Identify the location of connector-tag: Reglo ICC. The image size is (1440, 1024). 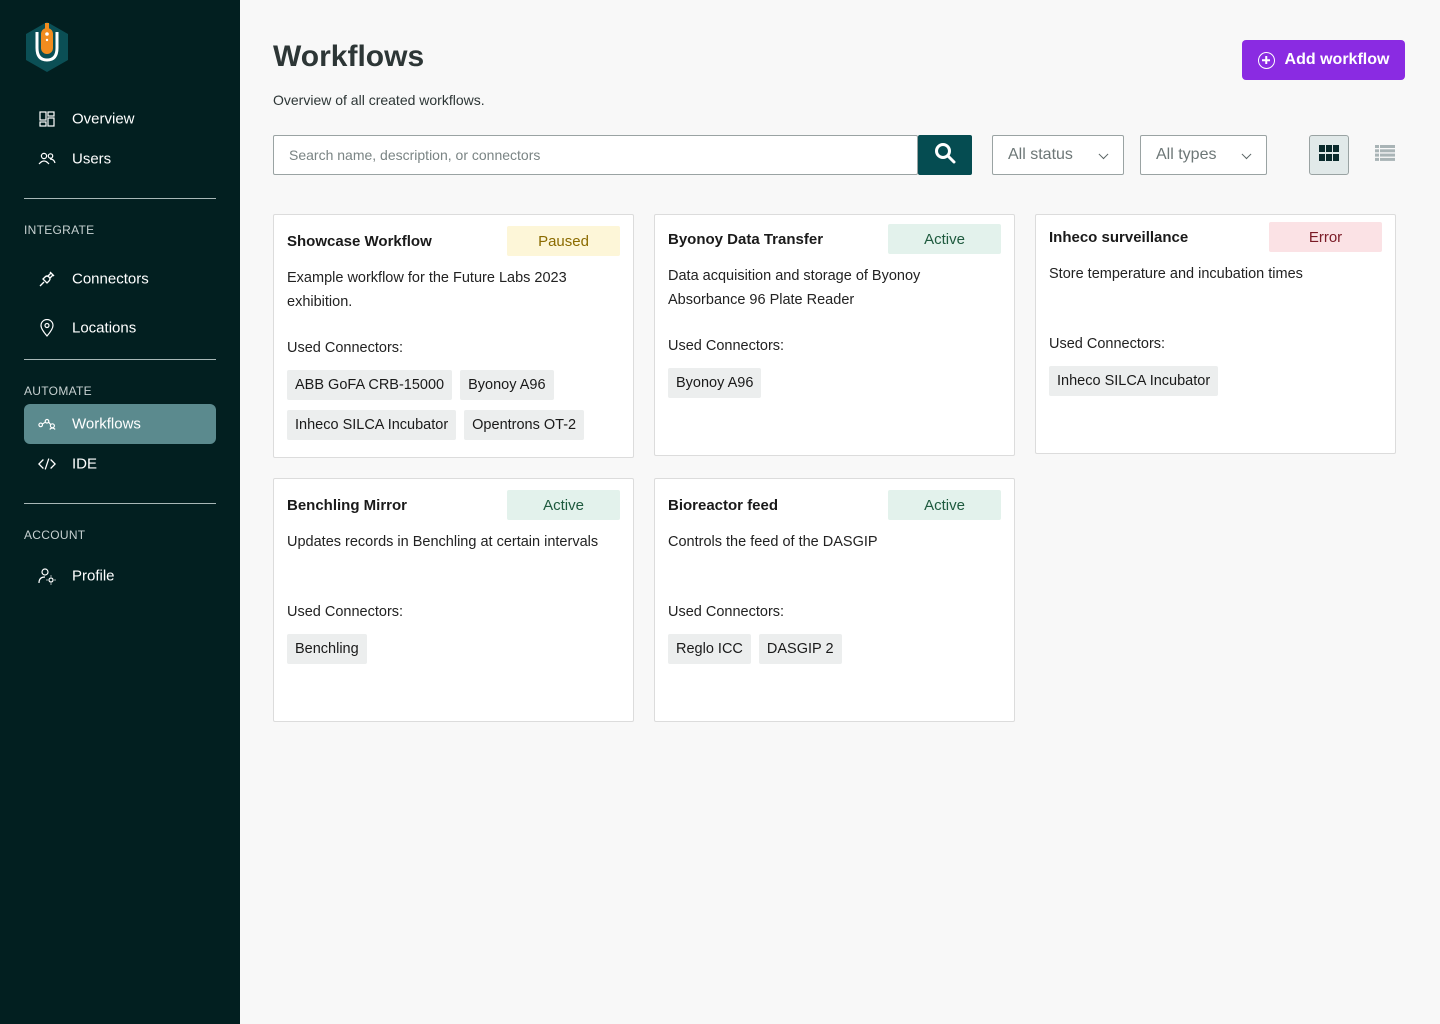
(709, 649).